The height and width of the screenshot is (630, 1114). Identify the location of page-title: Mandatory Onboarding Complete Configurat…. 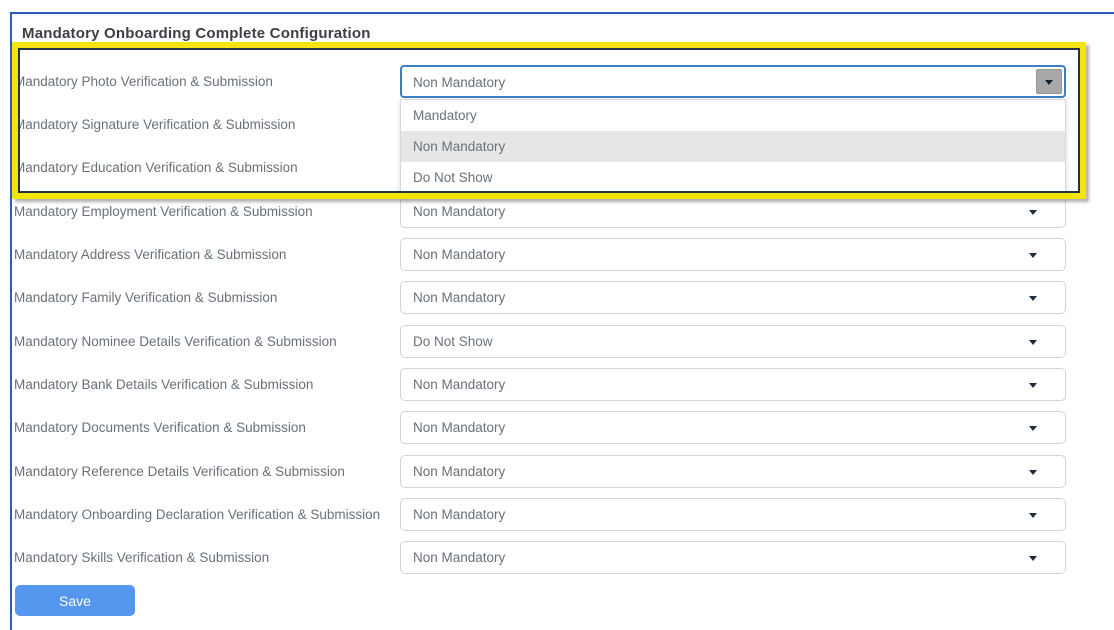
(196, 33).